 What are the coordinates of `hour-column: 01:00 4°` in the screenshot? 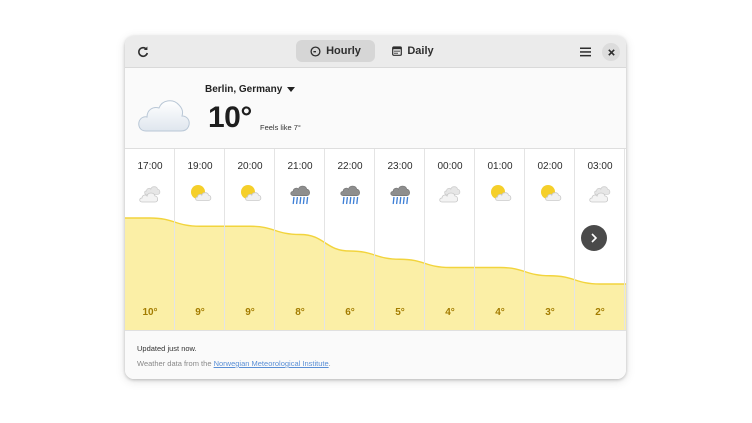 It's located at (500, 239).